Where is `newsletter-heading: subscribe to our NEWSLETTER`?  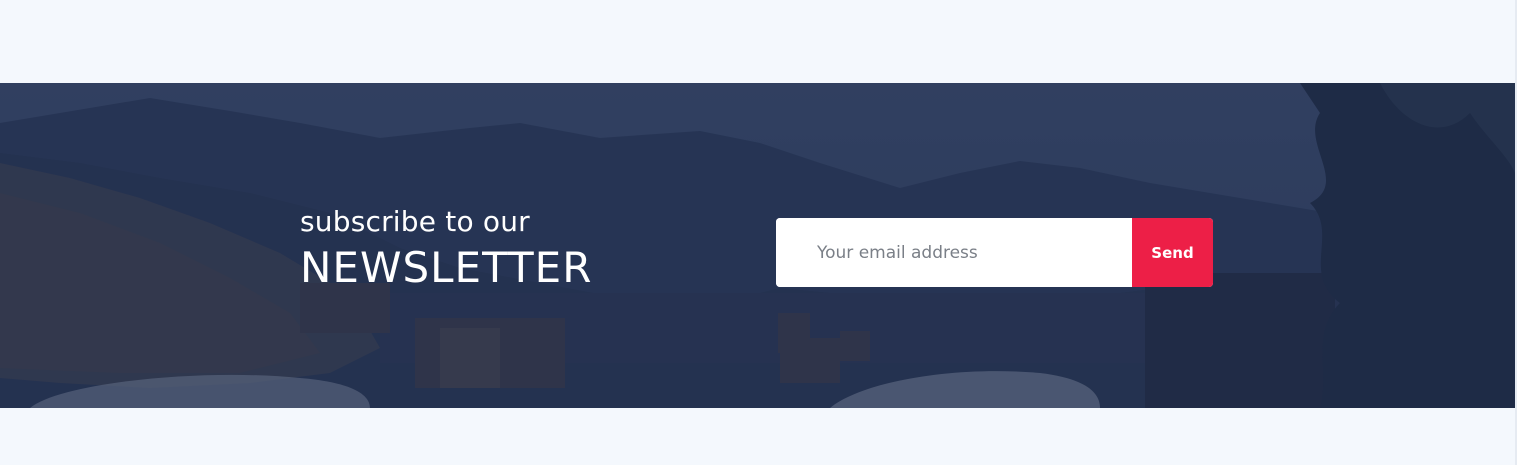
newsletter-heading: subscribe to our NEWSLETTER is located at coordinates (446, 249).